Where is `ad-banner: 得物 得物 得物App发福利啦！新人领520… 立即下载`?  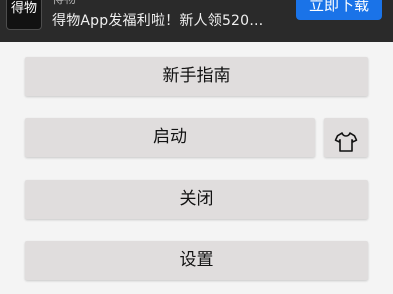 ad-banner: 得物 得物 得物App发福利啦！新人领520… 立即下载 is located at coordinates (196, 21).